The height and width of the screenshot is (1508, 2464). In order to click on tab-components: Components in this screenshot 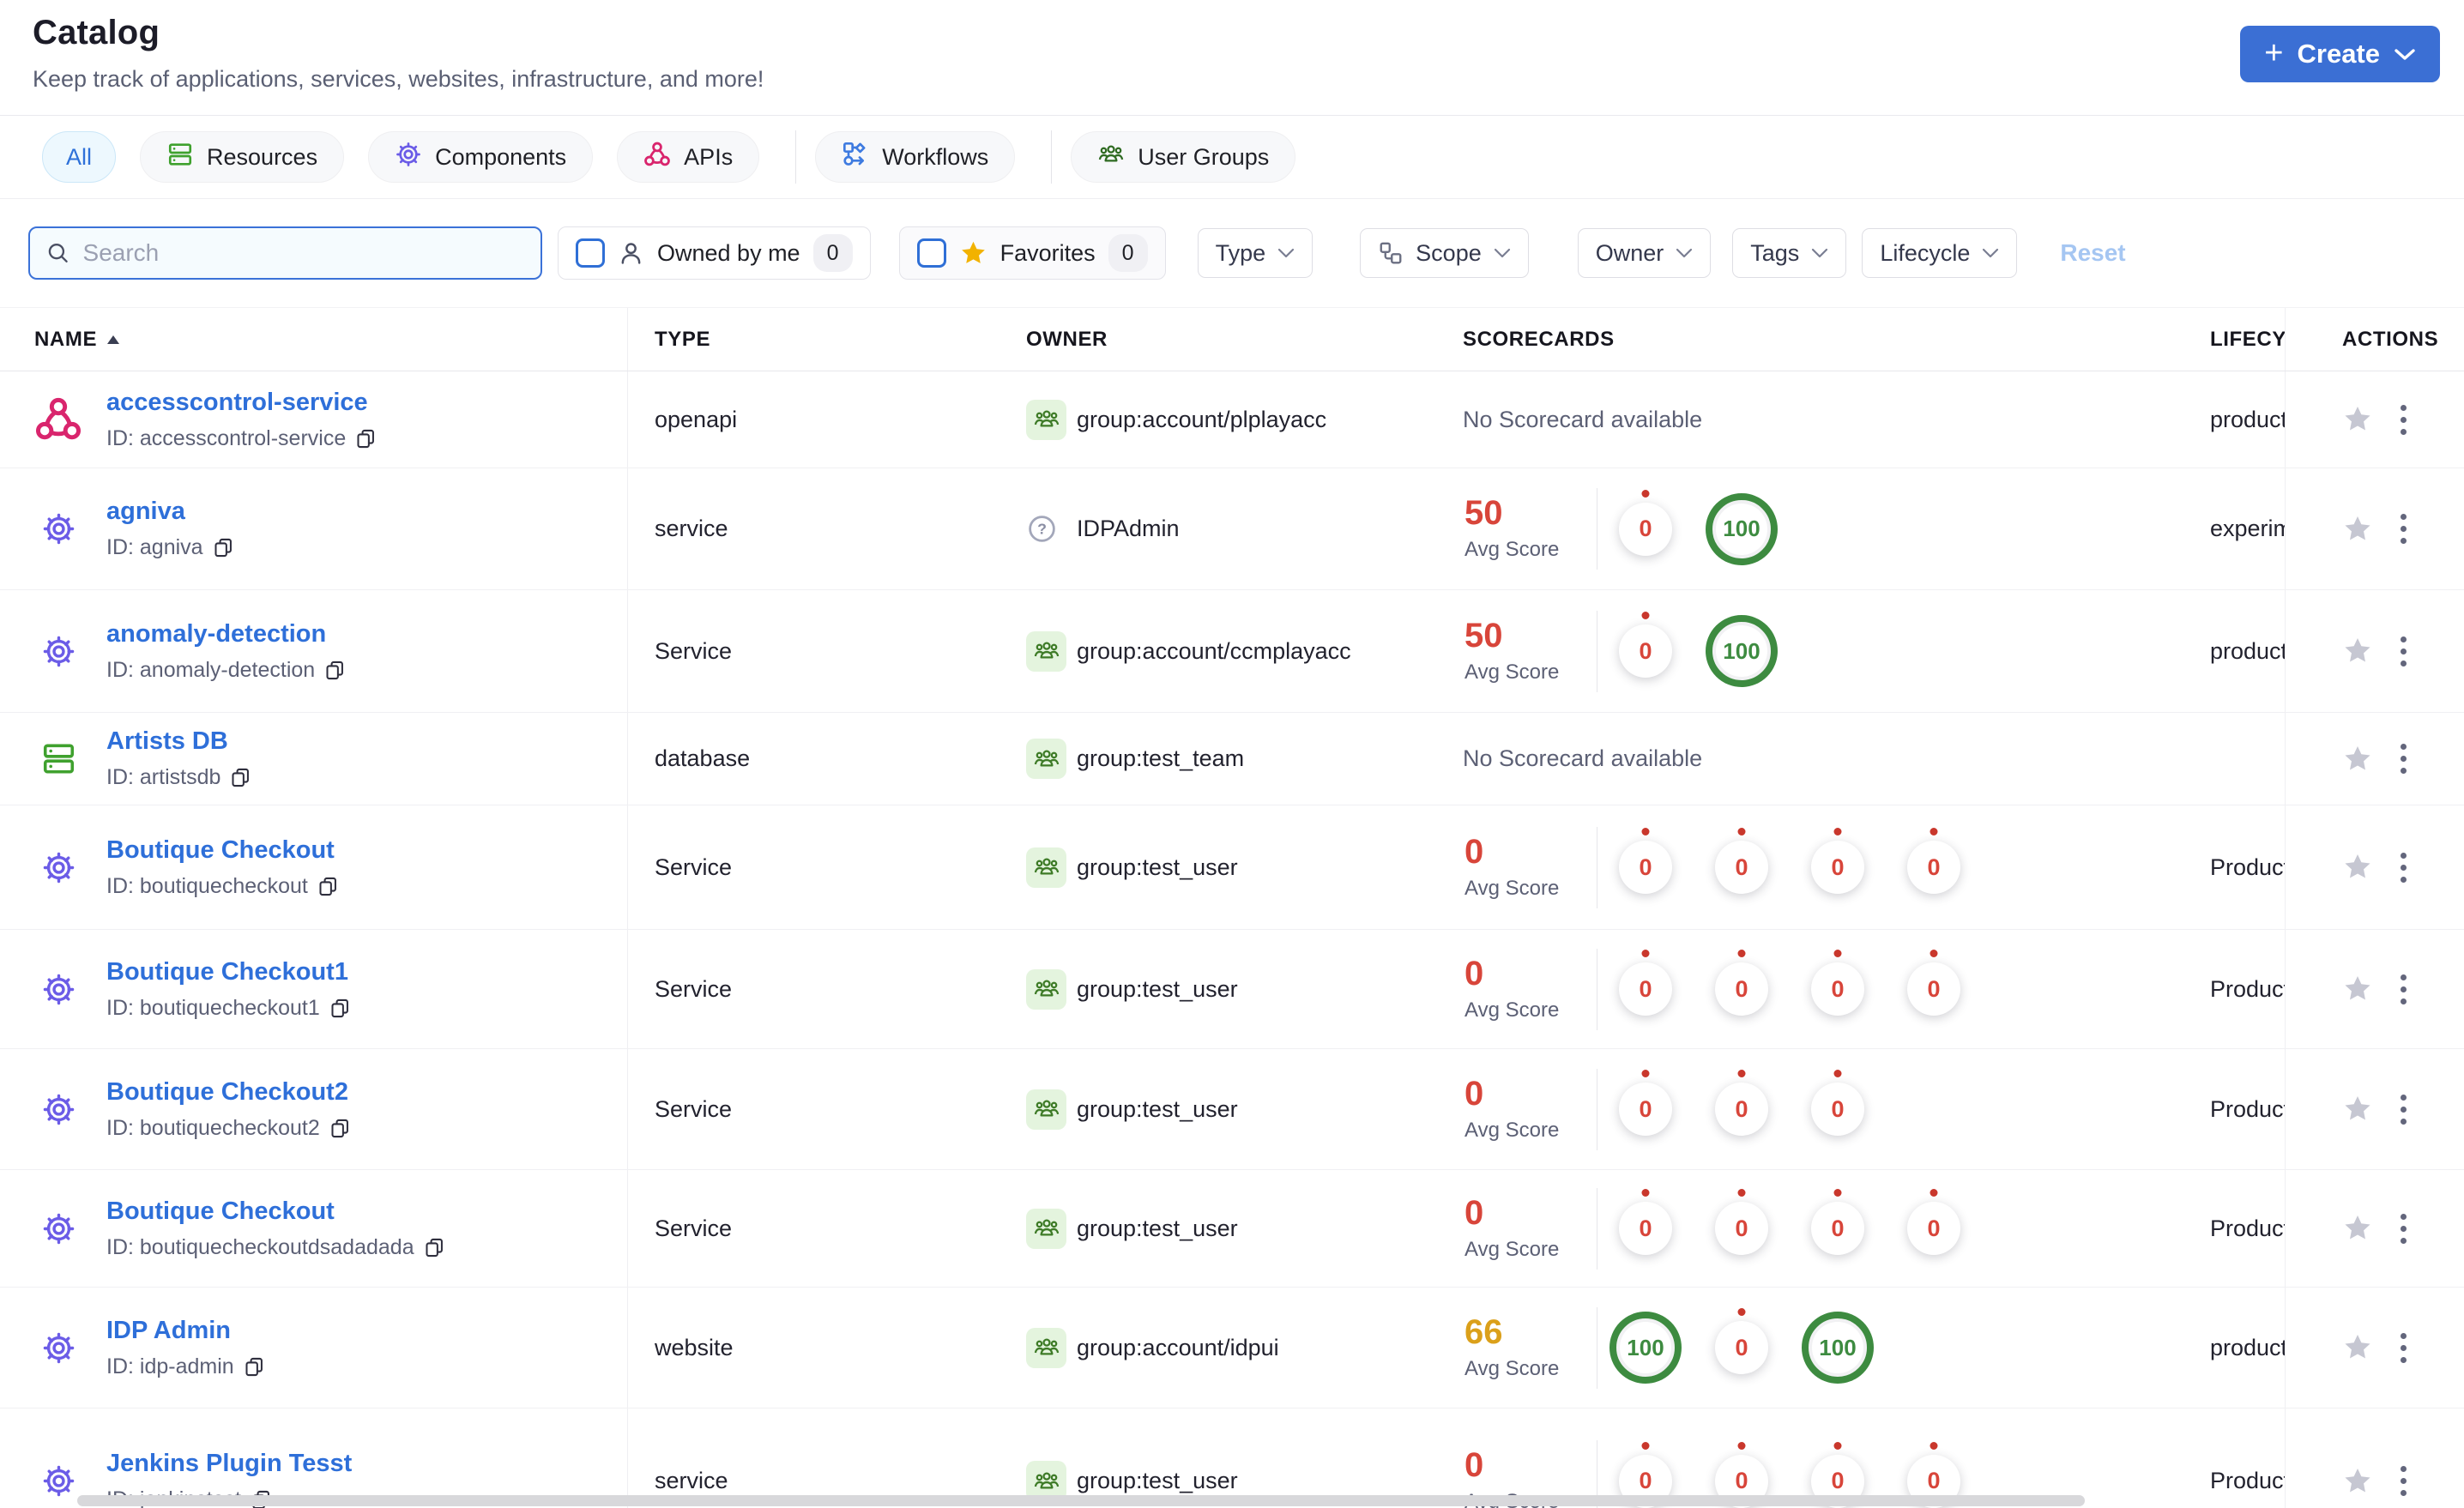, I will do `click(481, 157)`.